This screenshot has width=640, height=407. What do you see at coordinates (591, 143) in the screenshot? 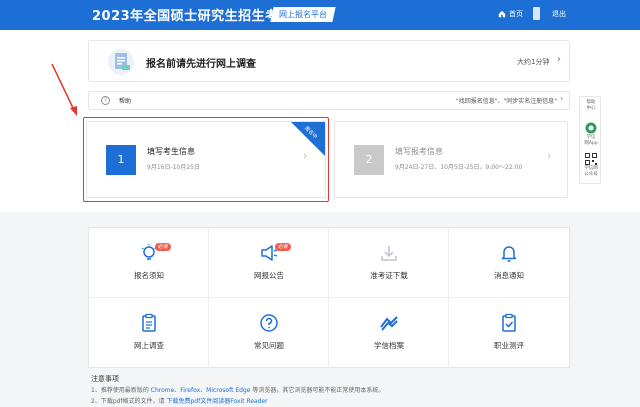
I see `app-label-2: 网App` at bounding box center [591, 143].